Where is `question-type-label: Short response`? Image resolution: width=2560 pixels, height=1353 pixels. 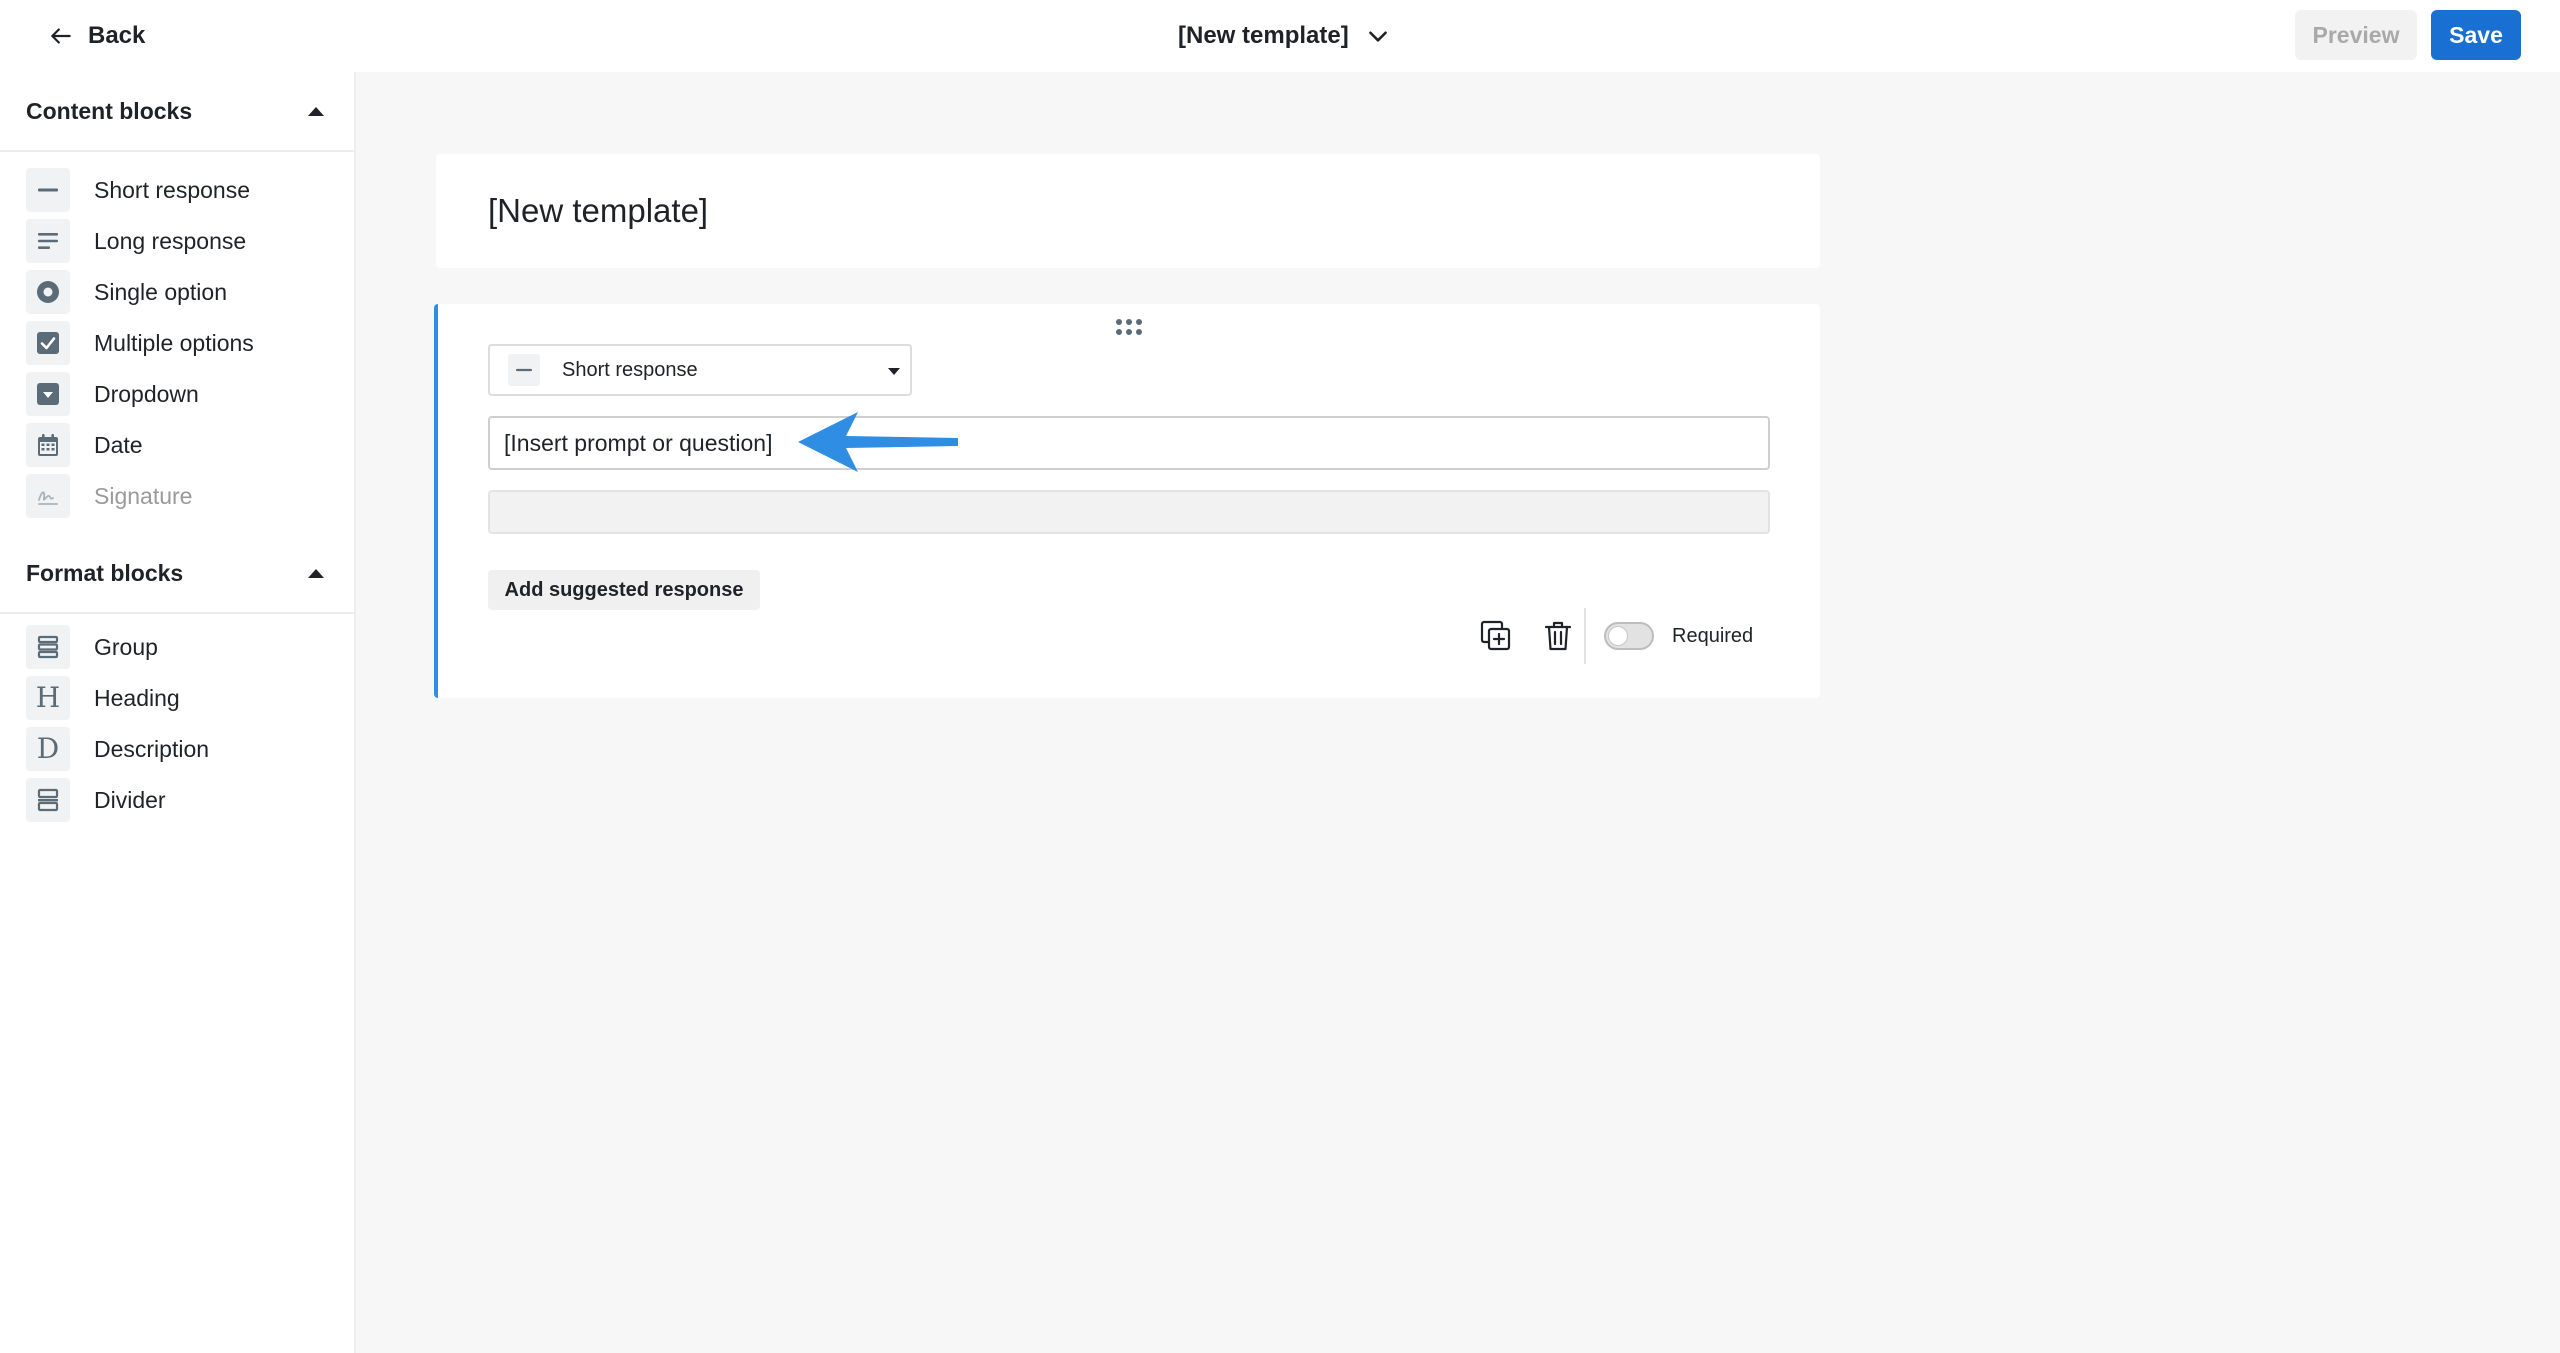
question-type-label: Short response is located at coordinates (630, 369).